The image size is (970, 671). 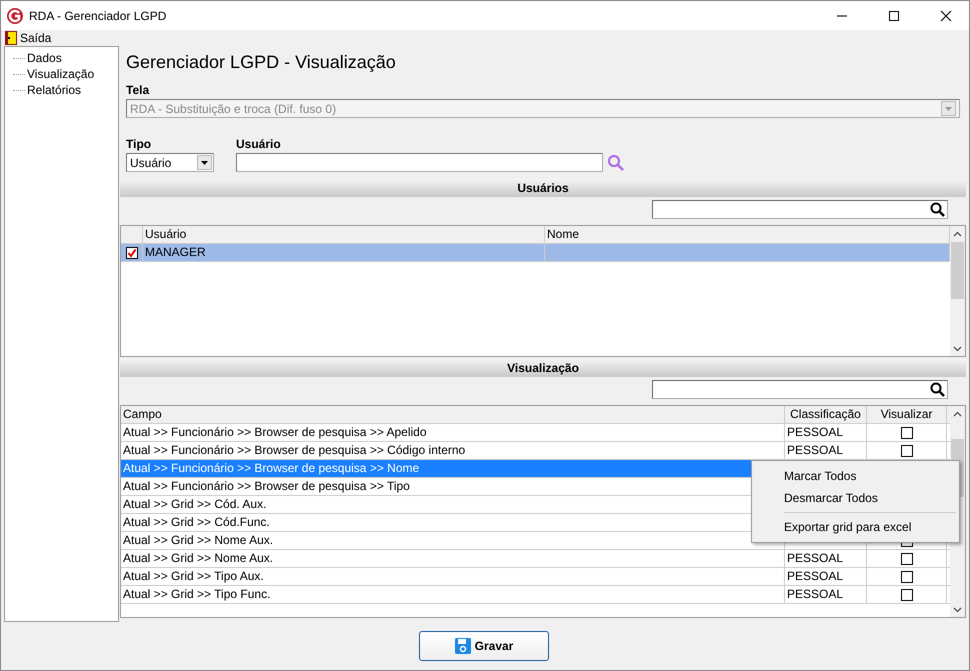 What do you see at coordinates (261, 62) in the screenshot?
I see `page-title: Gerenciador LGPD - Visualização` at bounding box center [261, 62].